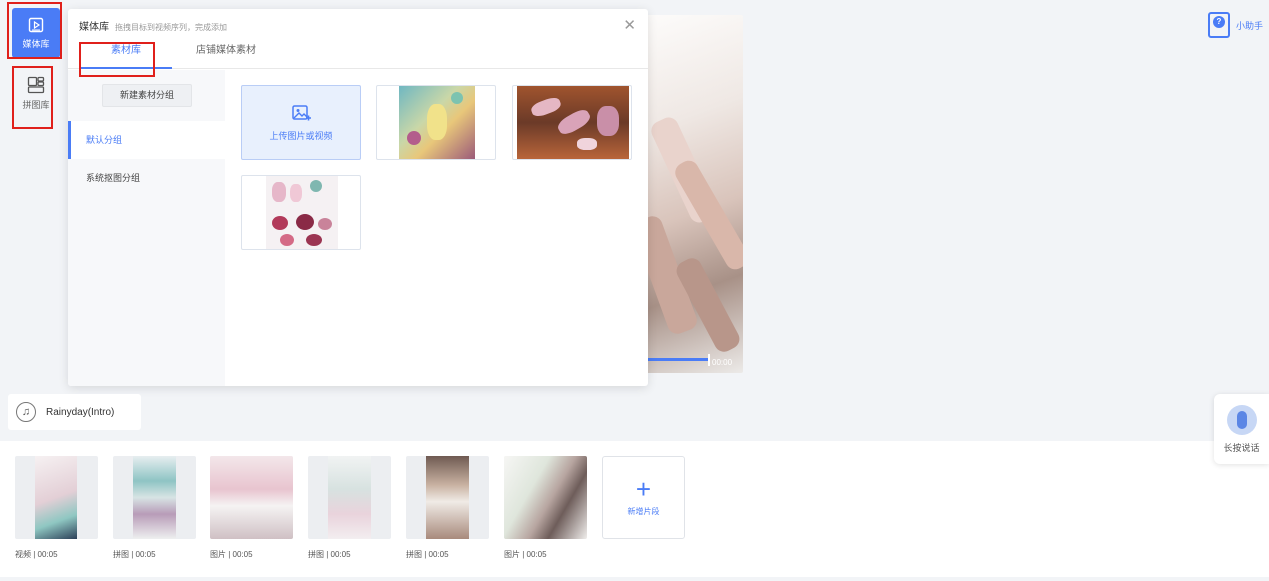 The height and width of the screenshot is (581, 1269). I want to click on assistant-button: ? 小助手, so click(1235, 25).